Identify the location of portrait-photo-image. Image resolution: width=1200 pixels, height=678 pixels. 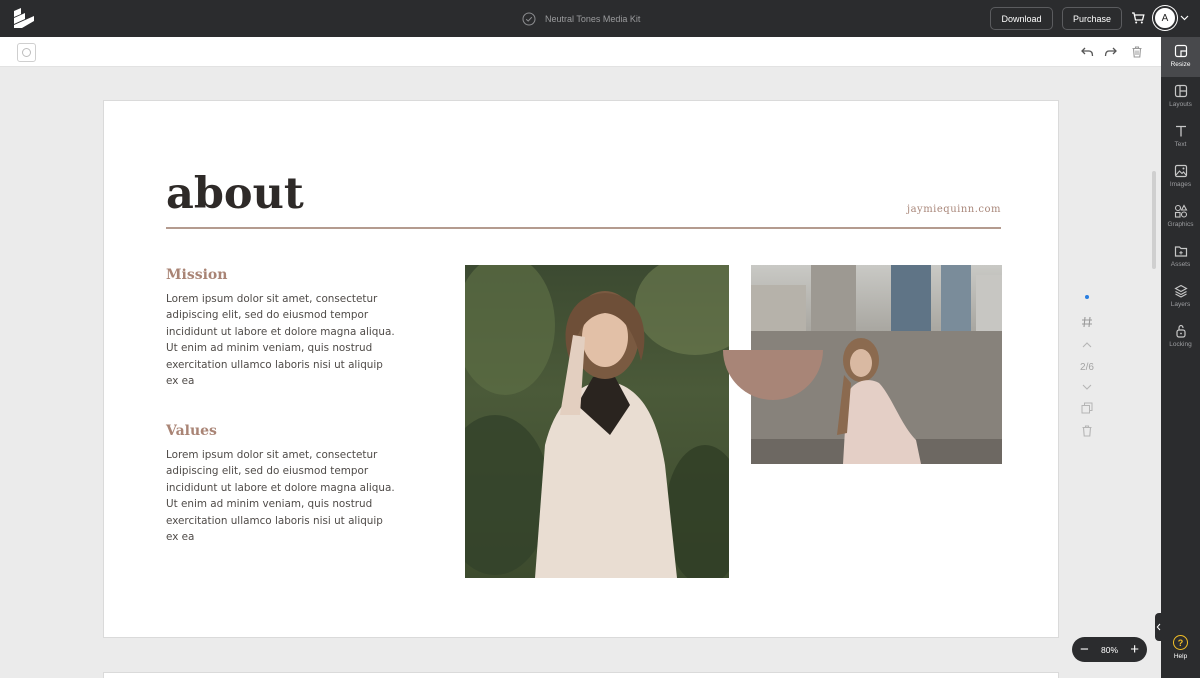
(597, 421).